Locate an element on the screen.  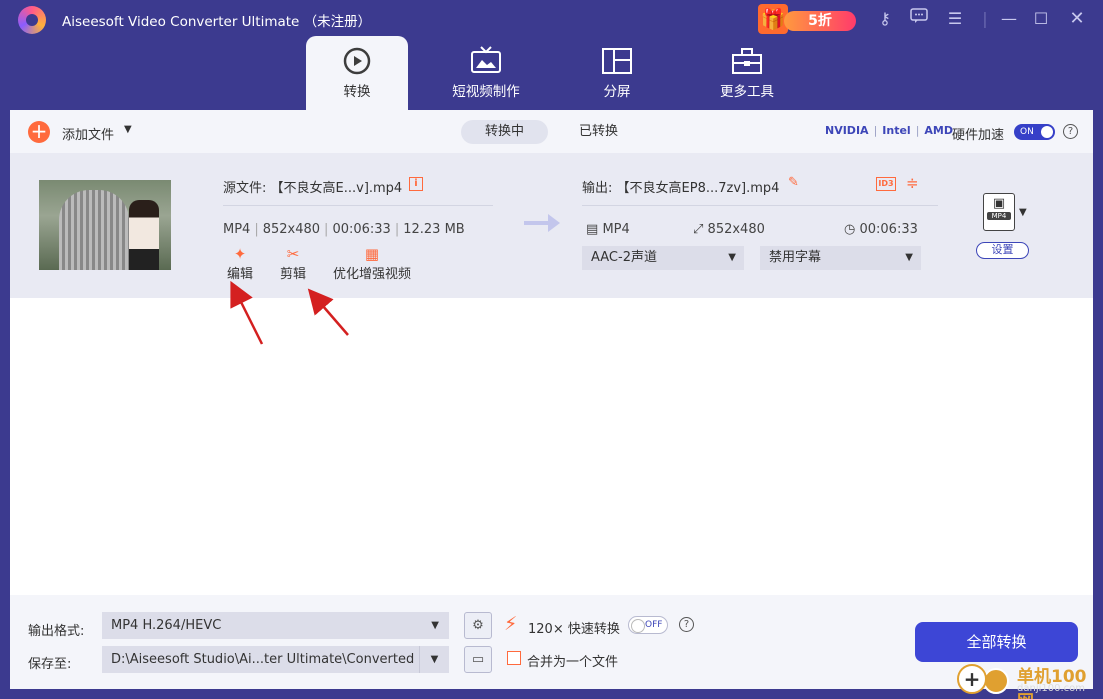
tab-split-screen: 分屏 is located at coordinates (617, 73).